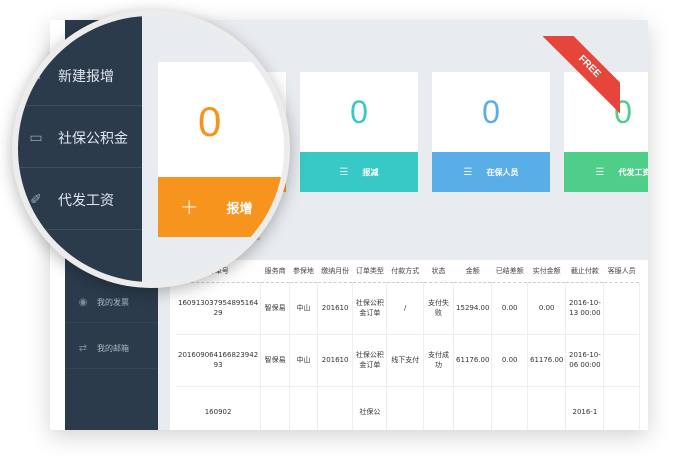  What do you see at coordinates (584, 271) in the screenshot?
I see `col-deadline: 截止付款` at bounding box center [584, 271].